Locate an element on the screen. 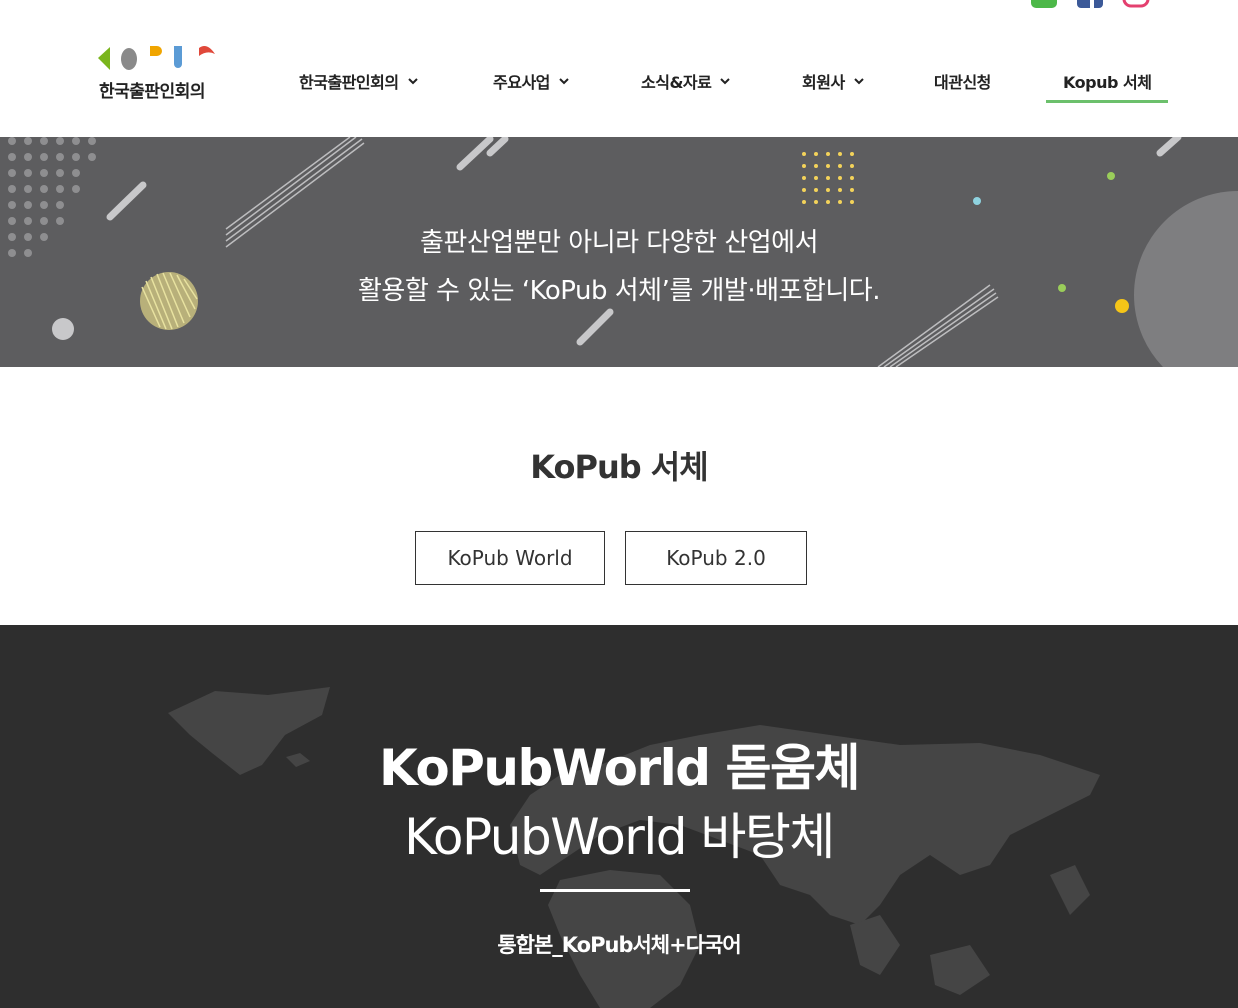 This screenshot has height=1008, width=1238. logo-mark-icon is located at coordinates (156, 58).